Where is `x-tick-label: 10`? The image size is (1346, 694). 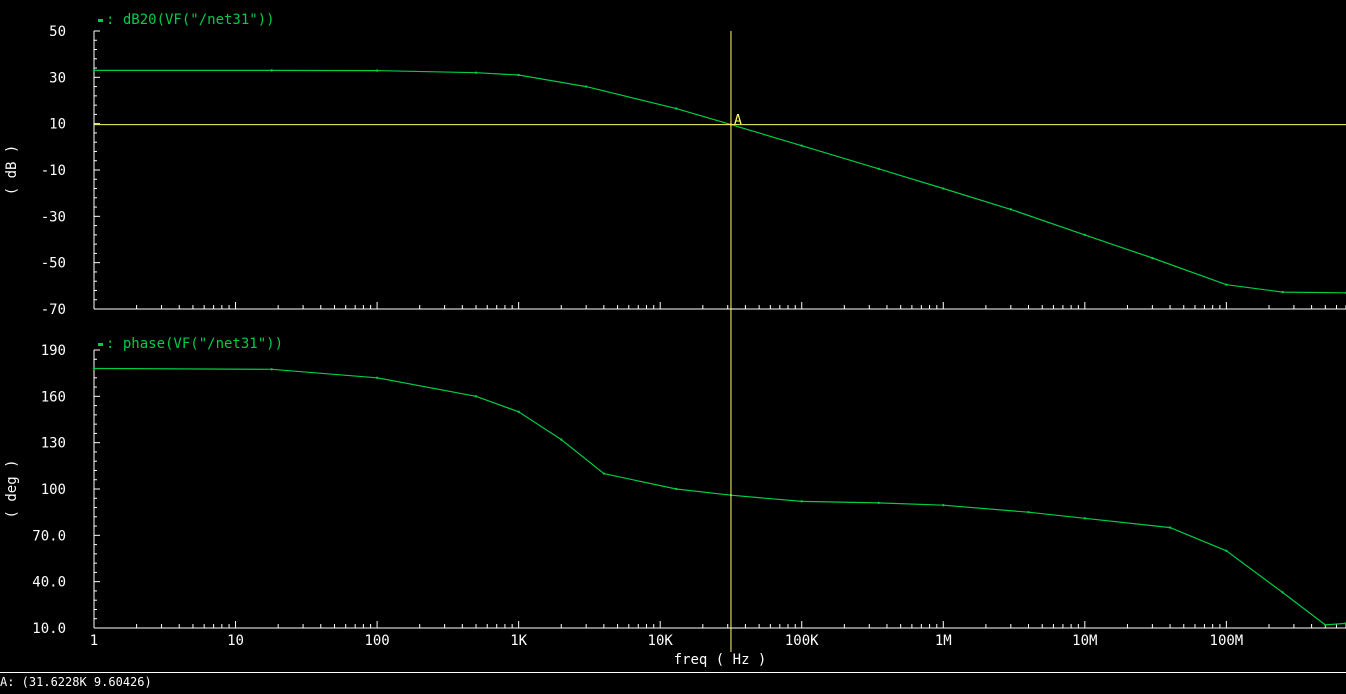 x-tick-label: 10 is located at coordinates (235, 641).